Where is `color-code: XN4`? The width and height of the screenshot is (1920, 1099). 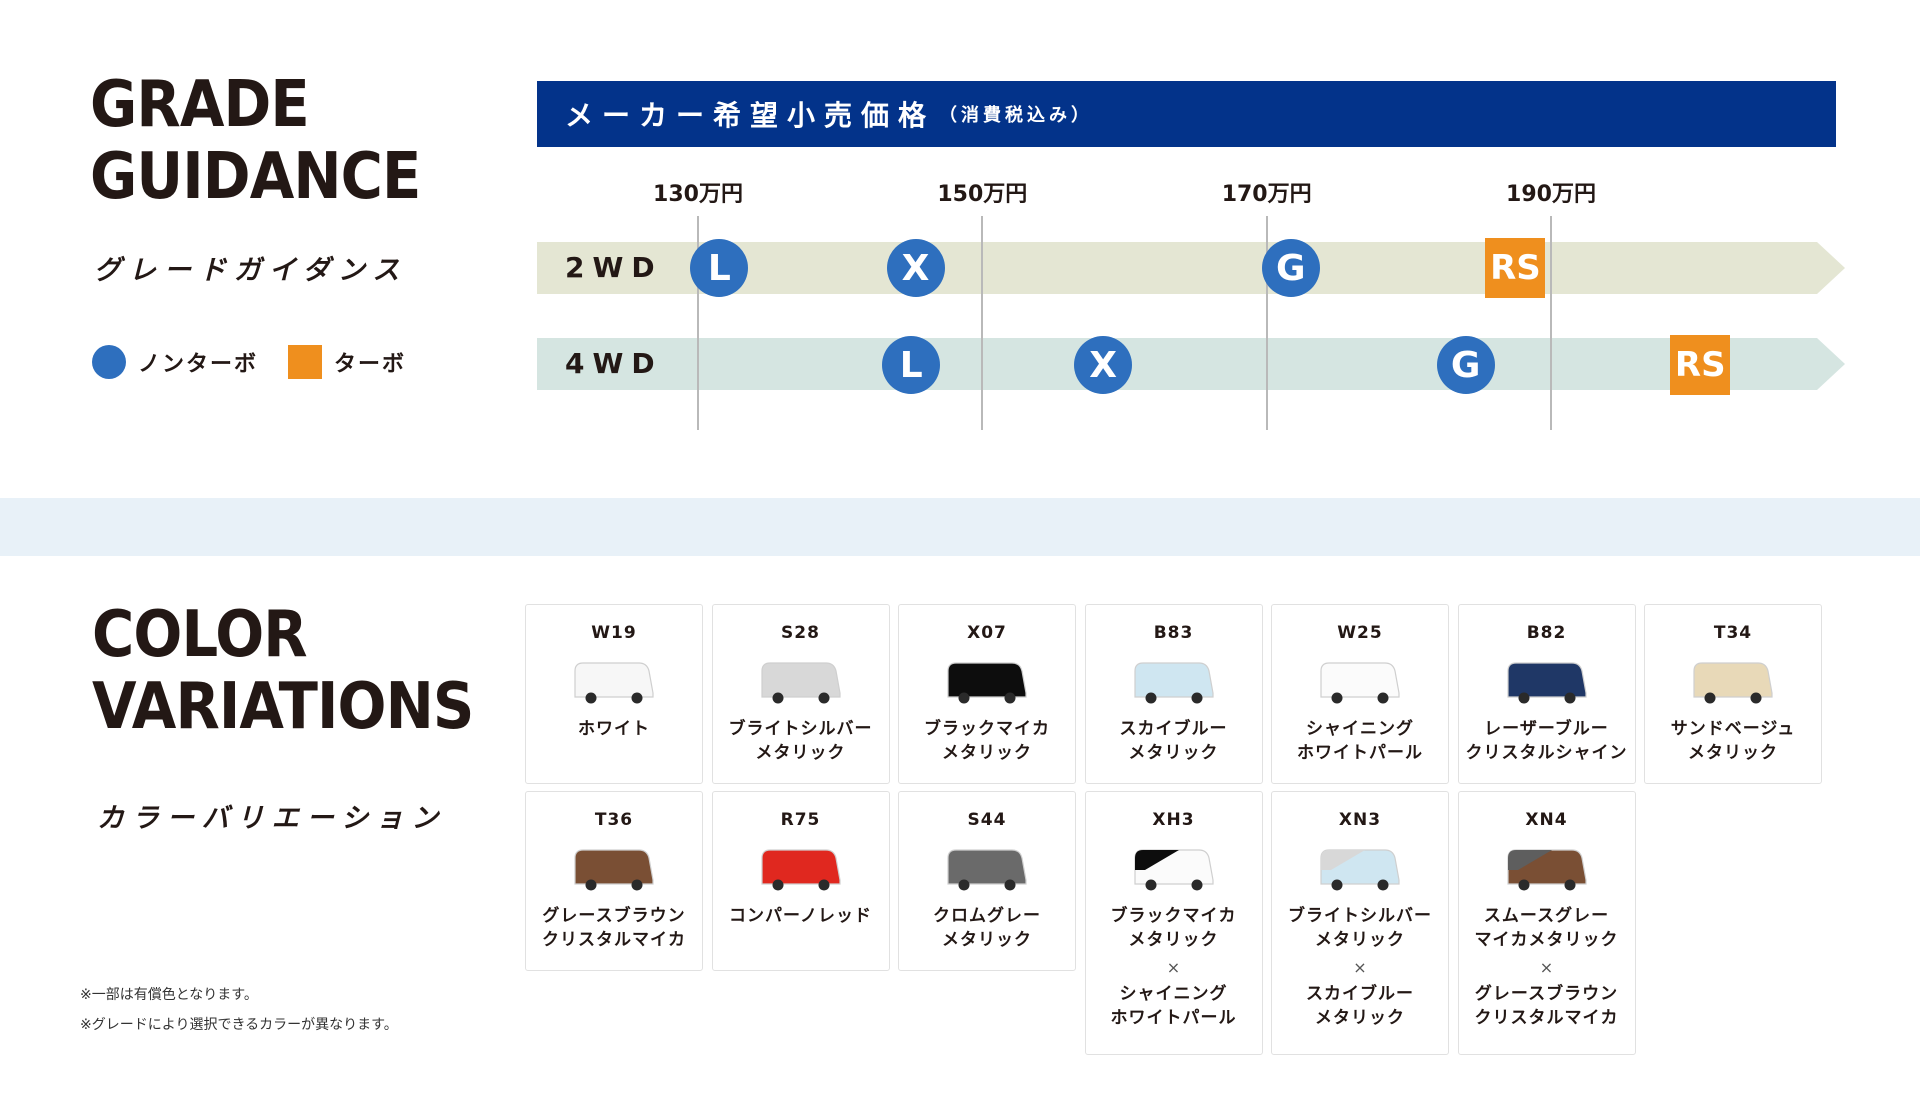
color-code: XN4 is located at coordinates (1546, 820).